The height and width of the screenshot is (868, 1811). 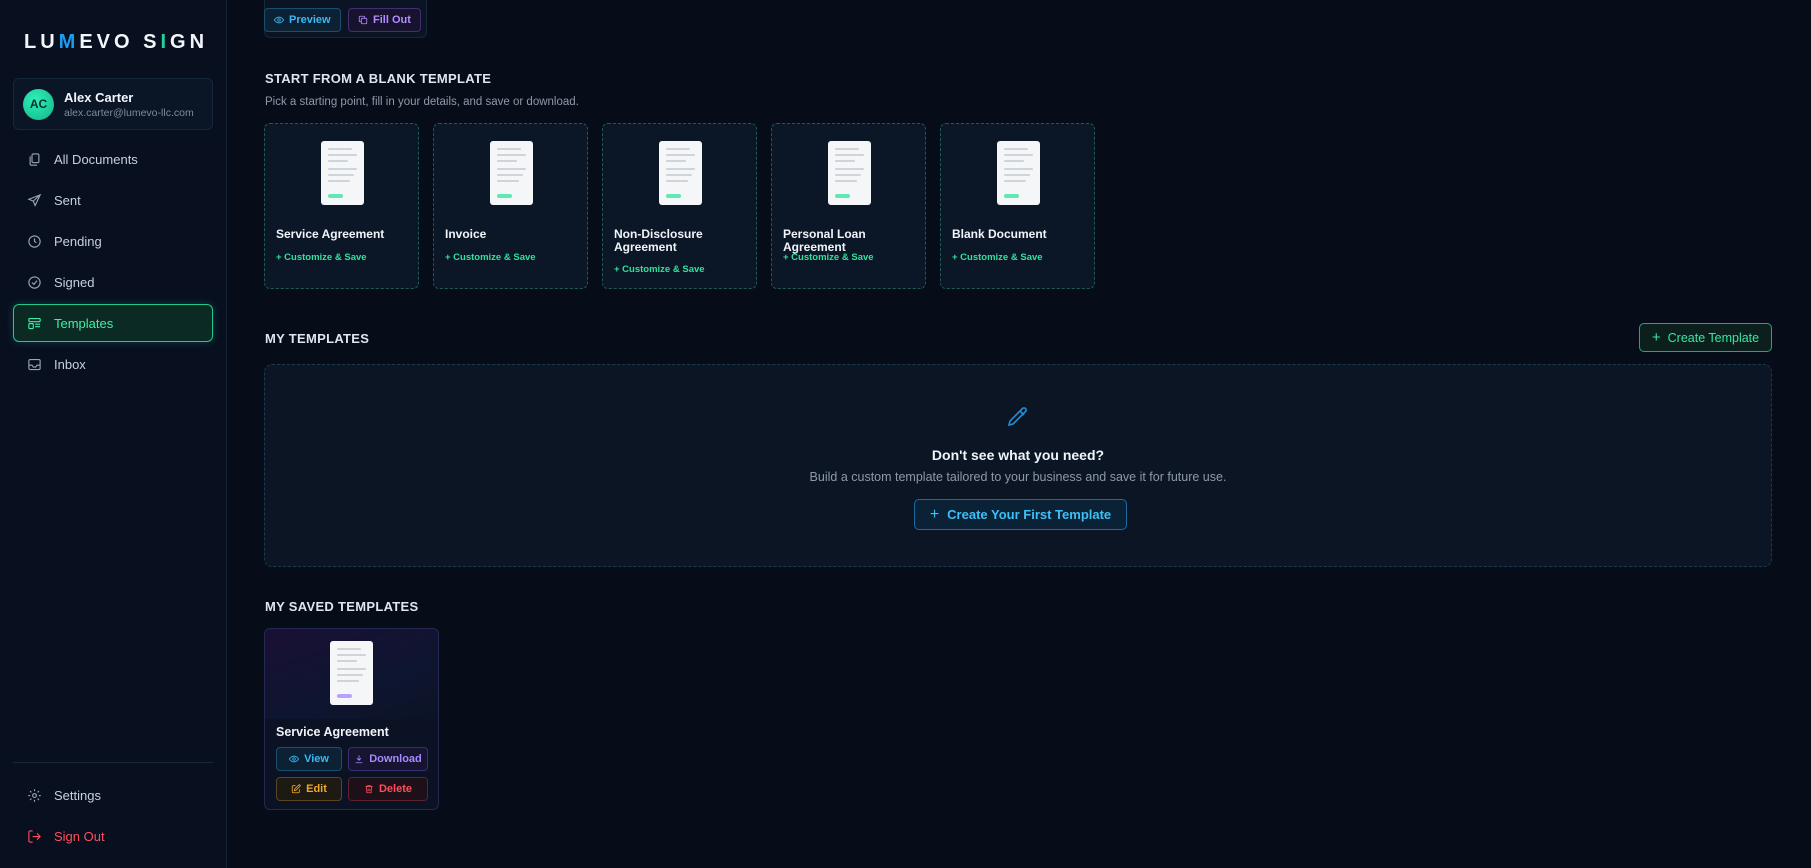 What do you see at coordinates (363, 20) in the screenshot?
I see `copy-icon` at bounding box center [363, 20].